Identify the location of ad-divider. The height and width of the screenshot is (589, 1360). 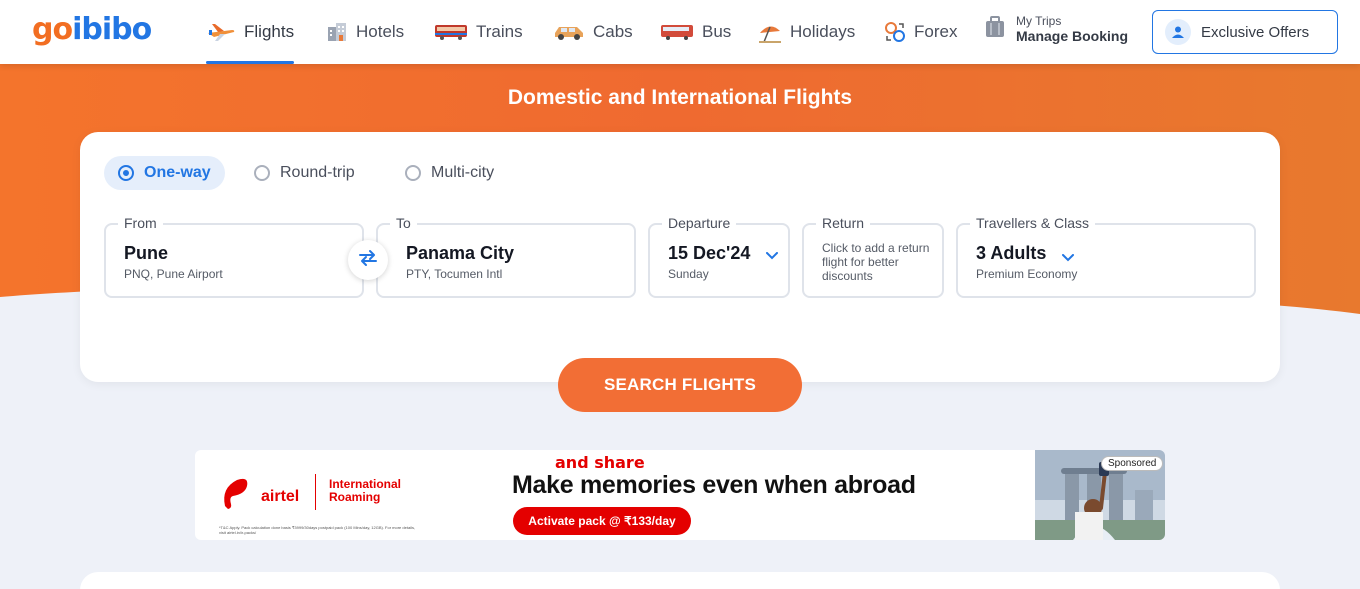
(315, 492).